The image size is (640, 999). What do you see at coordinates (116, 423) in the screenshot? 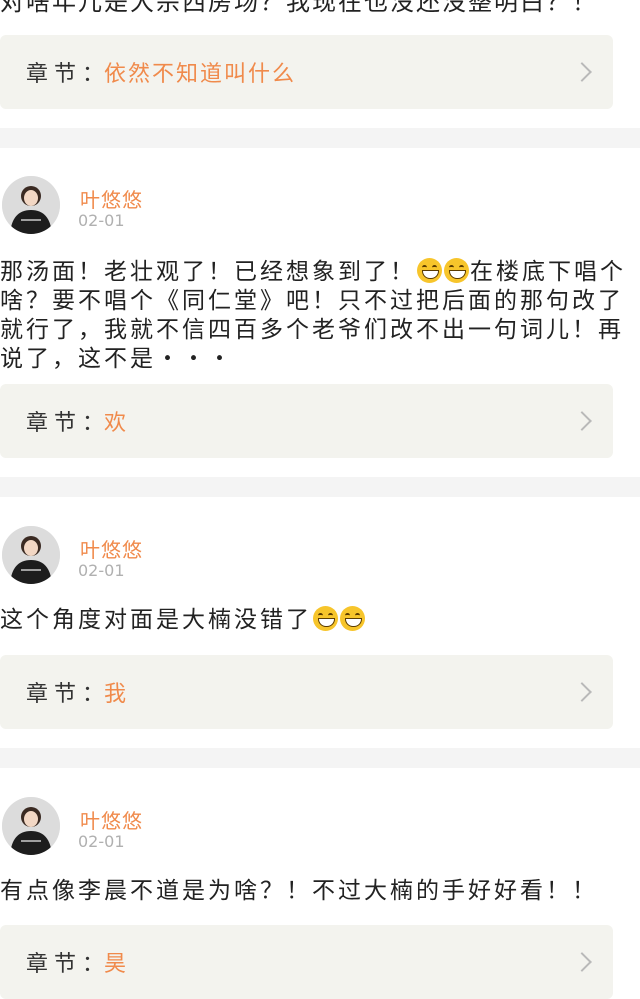
I see `chapter-title: 欢` at bounding box center [116, 423].